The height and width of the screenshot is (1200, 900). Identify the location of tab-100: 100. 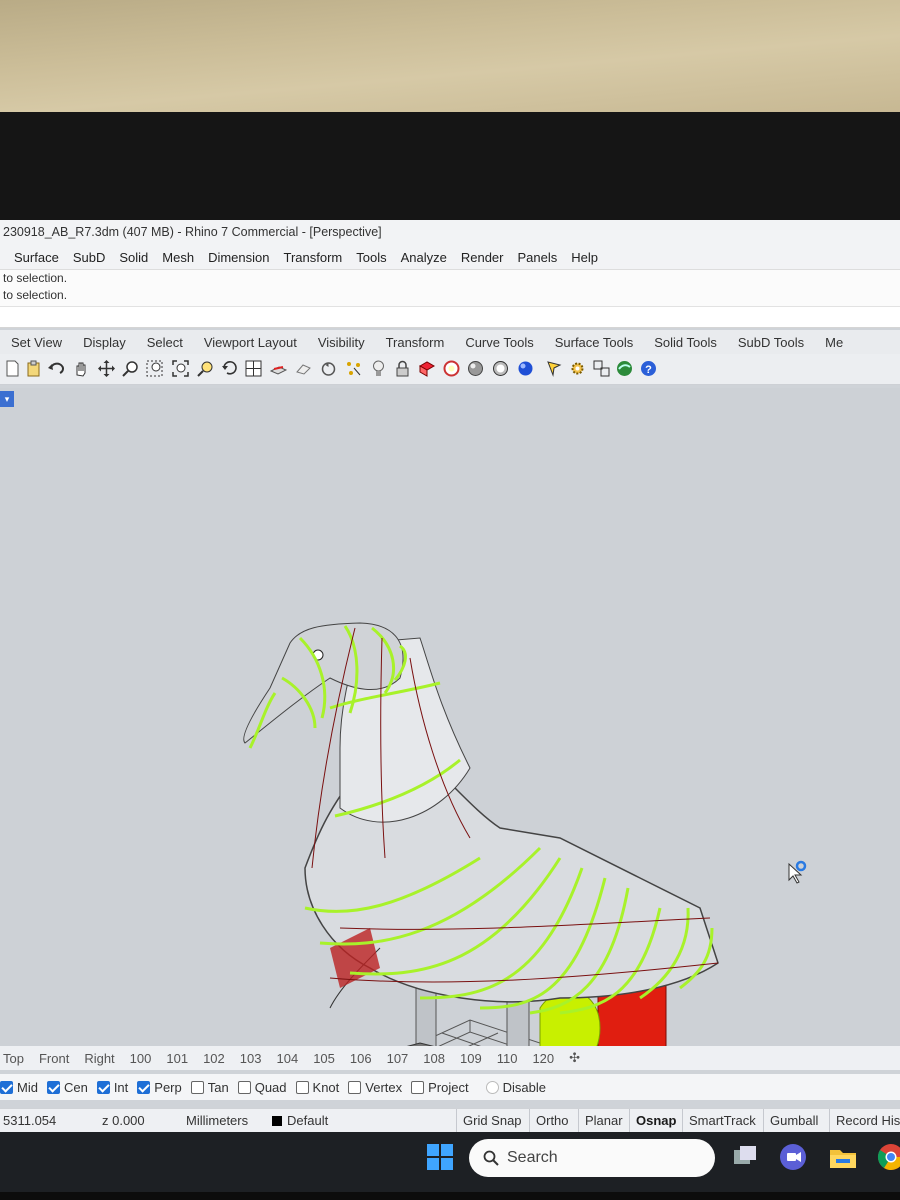
(141, 1058).